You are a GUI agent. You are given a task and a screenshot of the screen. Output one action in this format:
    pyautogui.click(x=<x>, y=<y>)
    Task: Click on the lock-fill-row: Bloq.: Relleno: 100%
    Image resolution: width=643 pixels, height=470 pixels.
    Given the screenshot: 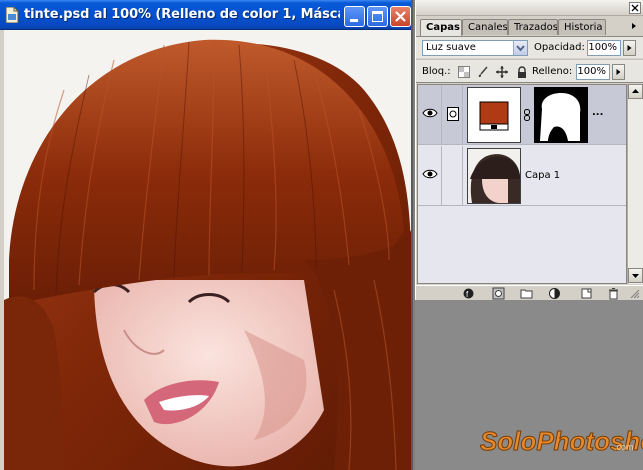 What is the action you would take?
    pyautogui.click(x=529, y=71)
    